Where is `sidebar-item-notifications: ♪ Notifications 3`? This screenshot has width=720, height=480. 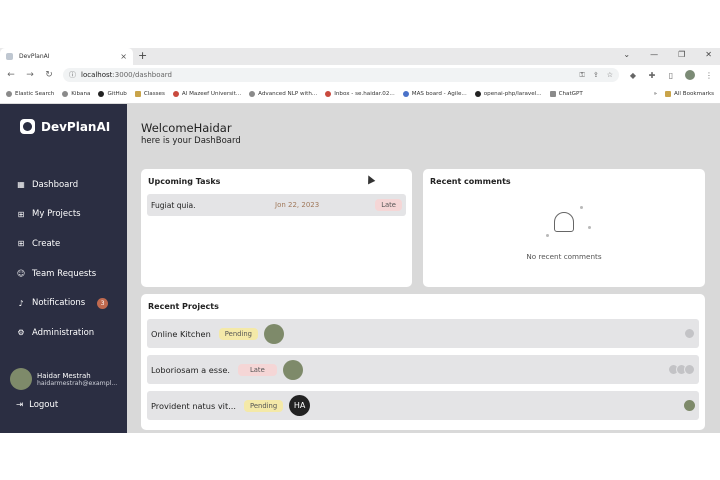
sidebar-item-notifications: ♪ Notifications 3 is located at coordinates (62, 303).